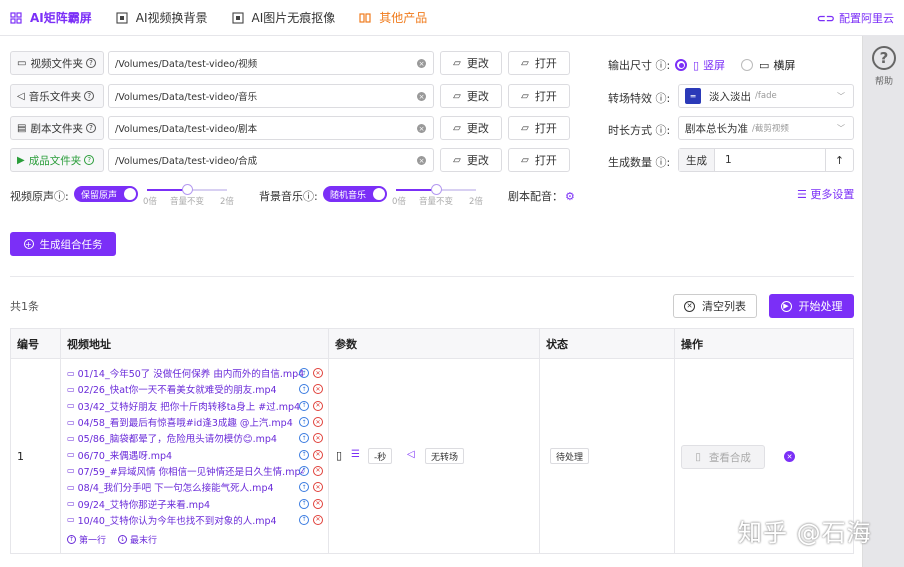 The image size is (904, 567). I want to click on video-name: 09/24_艾特你那逆子来看.mp4, so click(191, 504).